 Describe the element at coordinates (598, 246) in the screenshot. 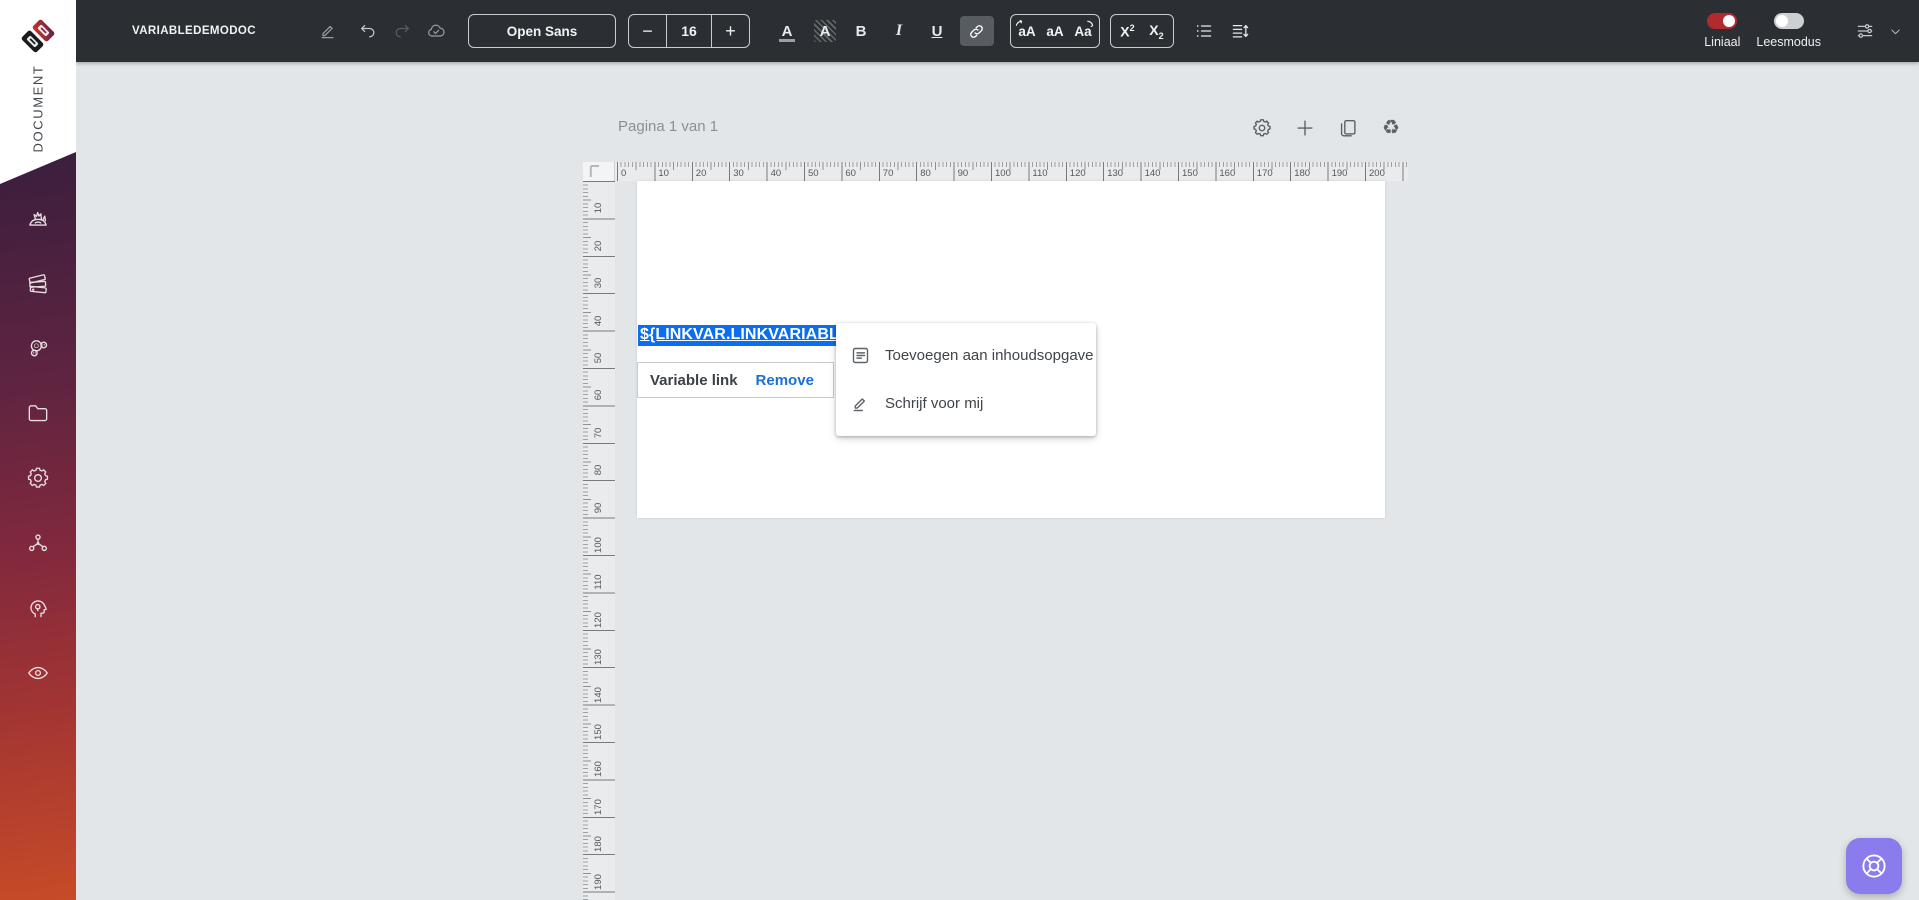

I see `ruler-tick-label: 20` at that location.